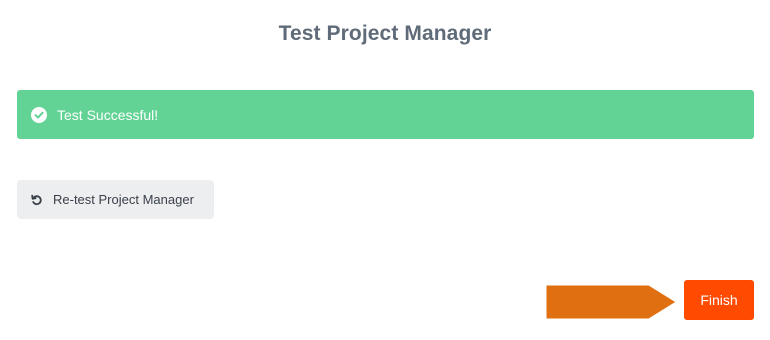  Describe the element at coordinates (385, 114) in the screenshot. I see `success-banner: Test Successful!` at that location.